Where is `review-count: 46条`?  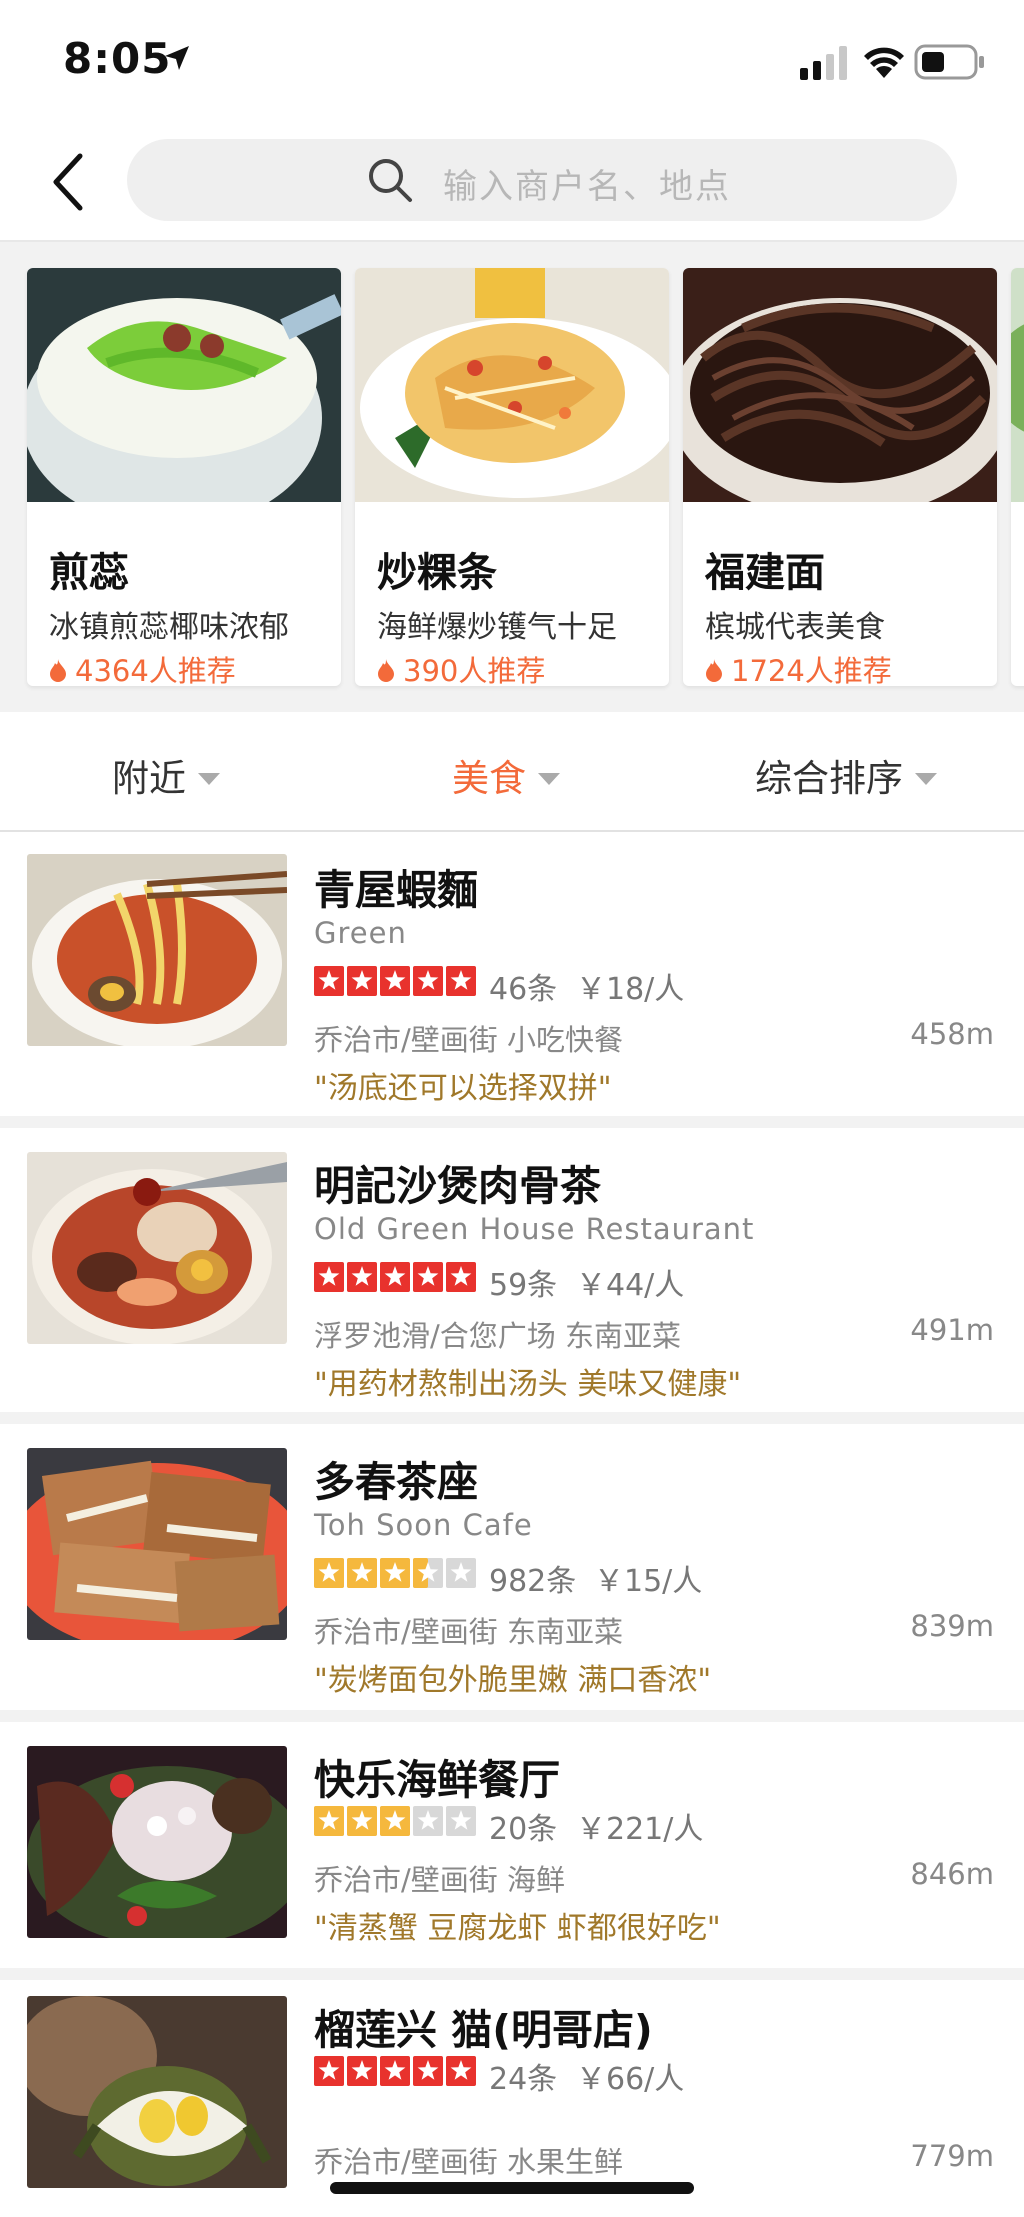 review-count: 46条 is located at coordinates (523, 989).